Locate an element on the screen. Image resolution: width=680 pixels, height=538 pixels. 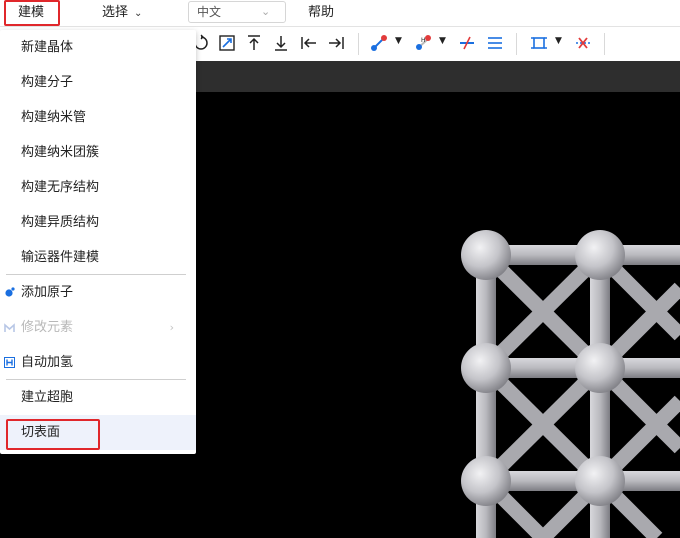
add-atom-icon is located at coordinates (10, 292).